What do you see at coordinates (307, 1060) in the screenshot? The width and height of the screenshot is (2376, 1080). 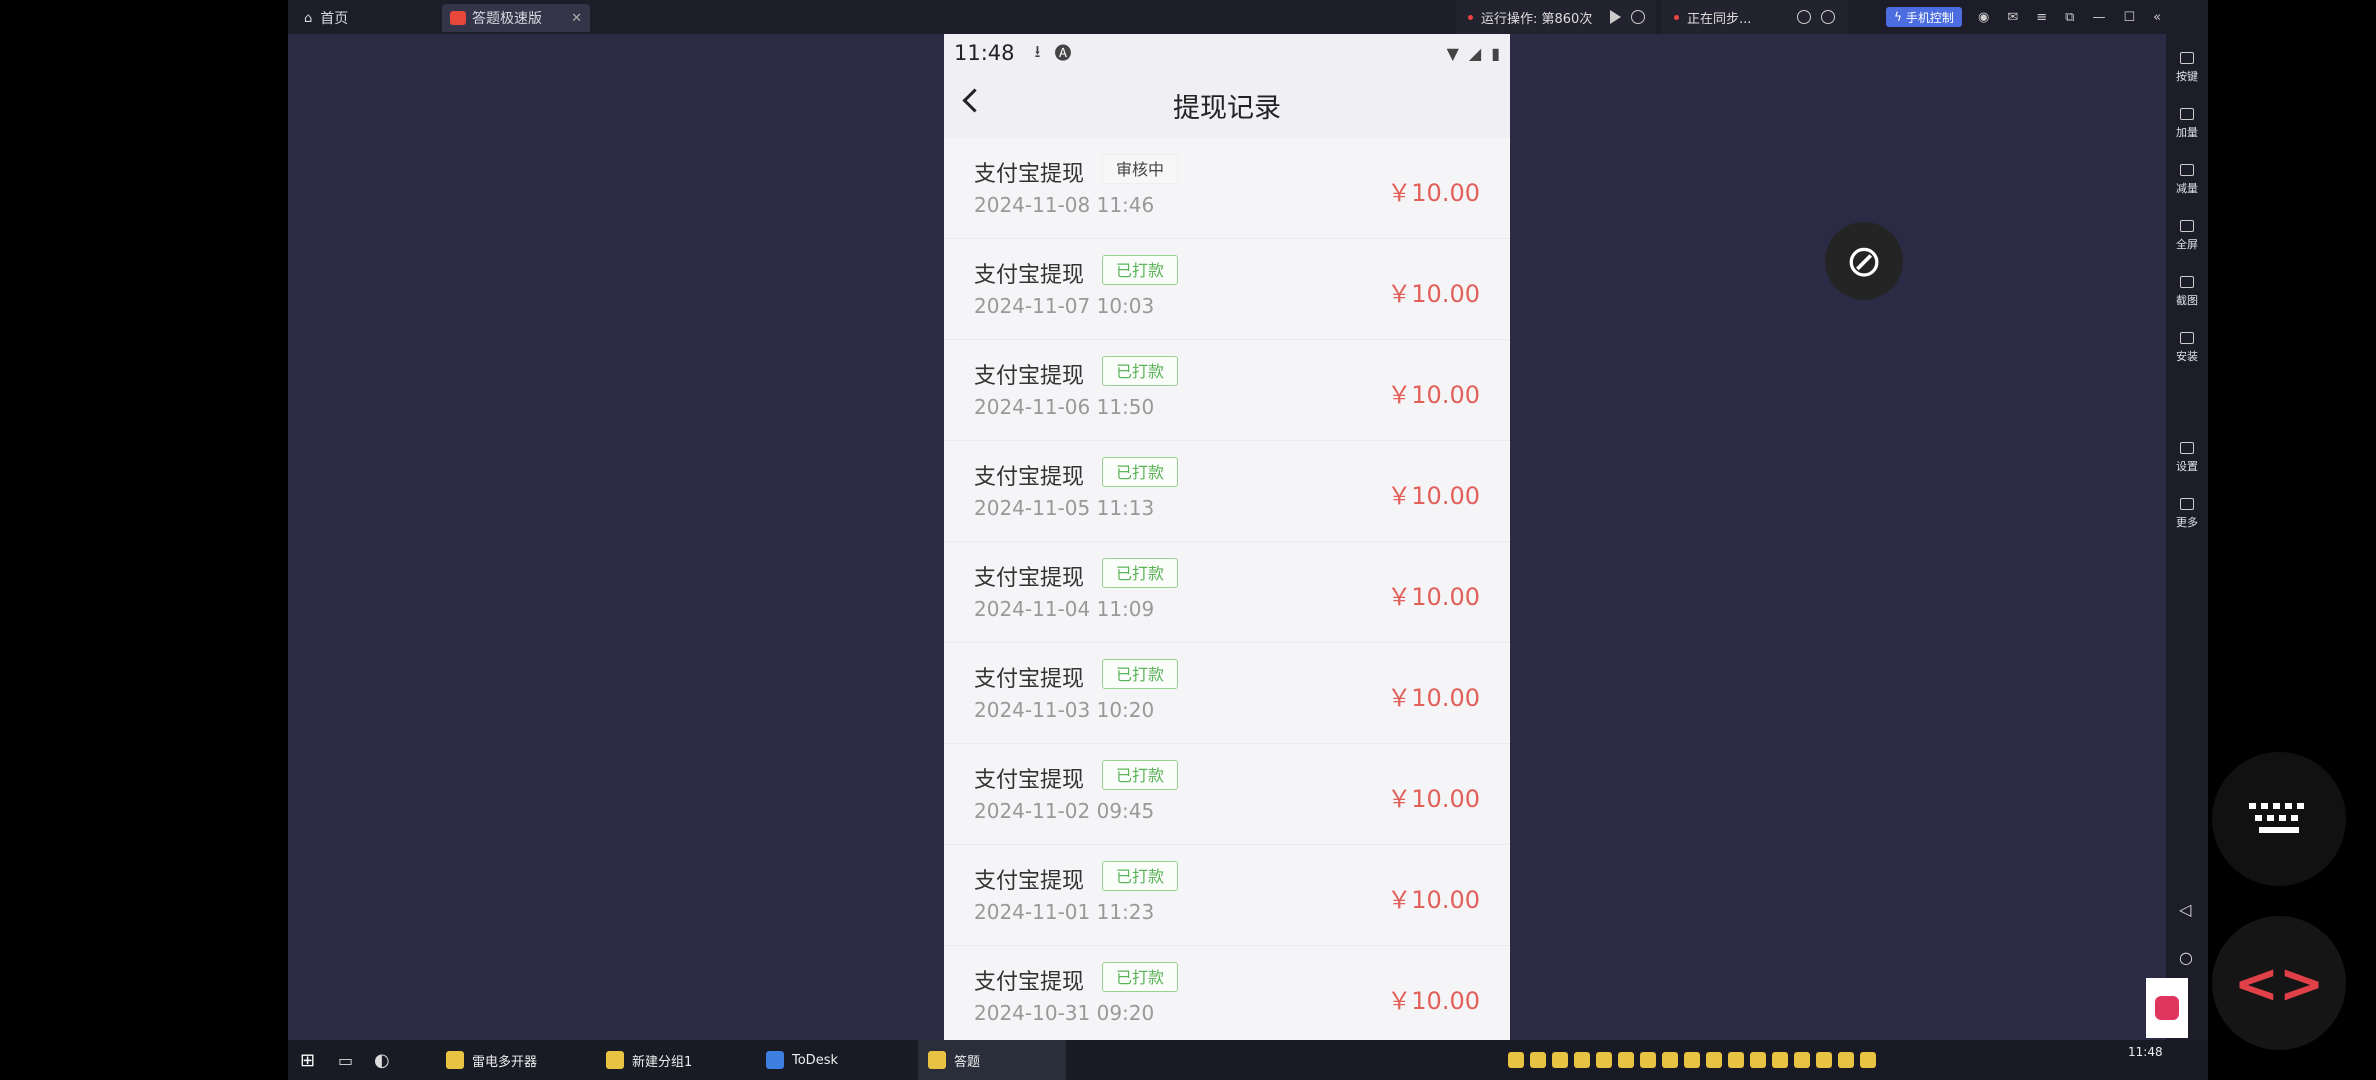 I see `windows-start-icon: ⊞` at bounding box center [307, 1060].